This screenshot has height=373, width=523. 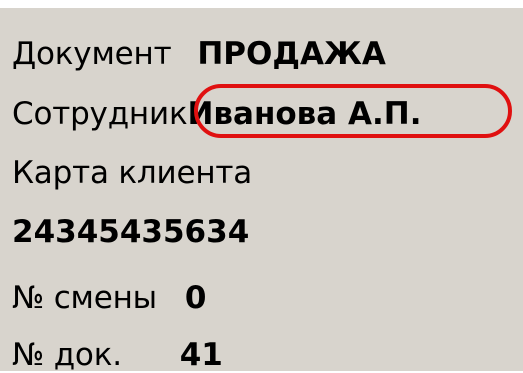 What do you see at coordinates (84, 298) in the screenshot?
I see `shift-label: № смены` at bounding box center [84, 298].